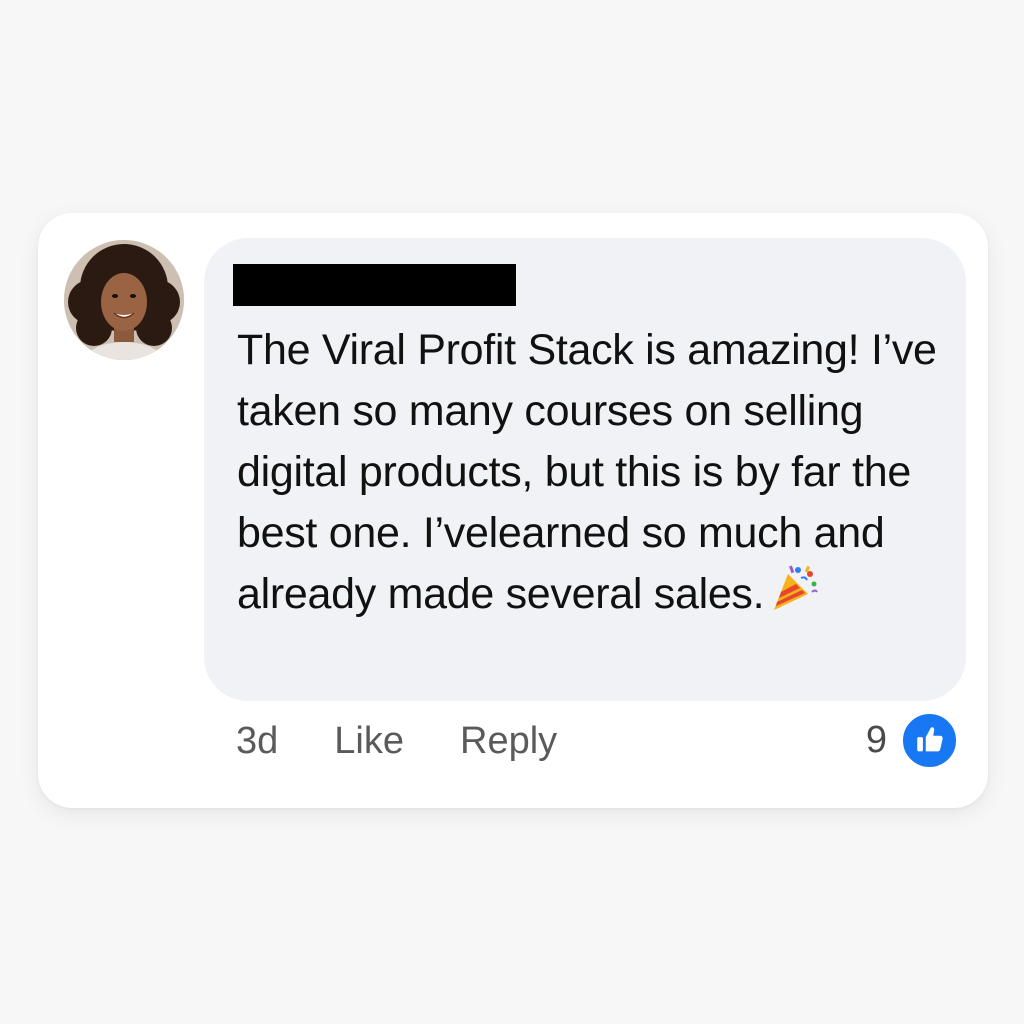  I want to click on reaction-summary: 9, so click(912, 740).